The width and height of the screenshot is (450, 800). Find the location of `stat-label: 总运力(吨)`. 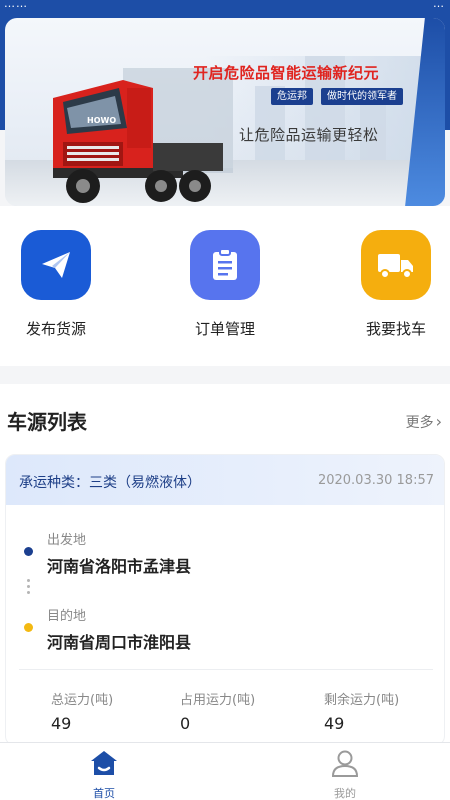

stat-label: 总运力(吨) is located at coordinates (82, 700).